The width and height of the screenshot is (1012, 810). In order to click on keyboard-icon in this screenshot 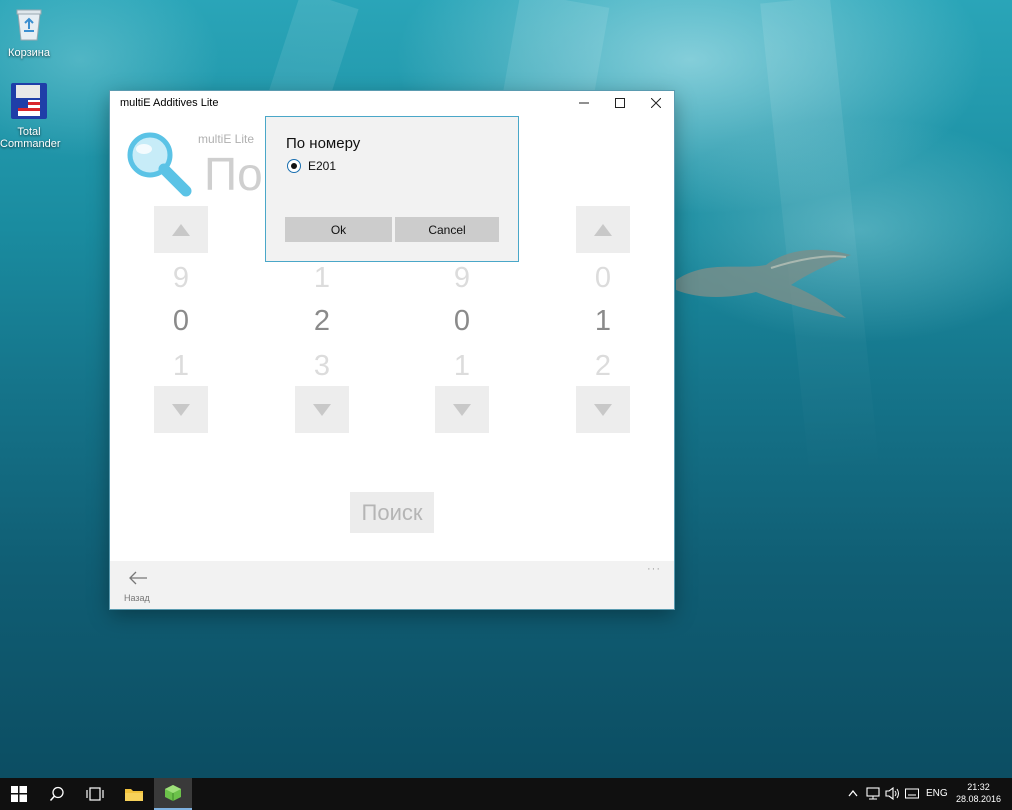, I will do `click(912, 793)`.